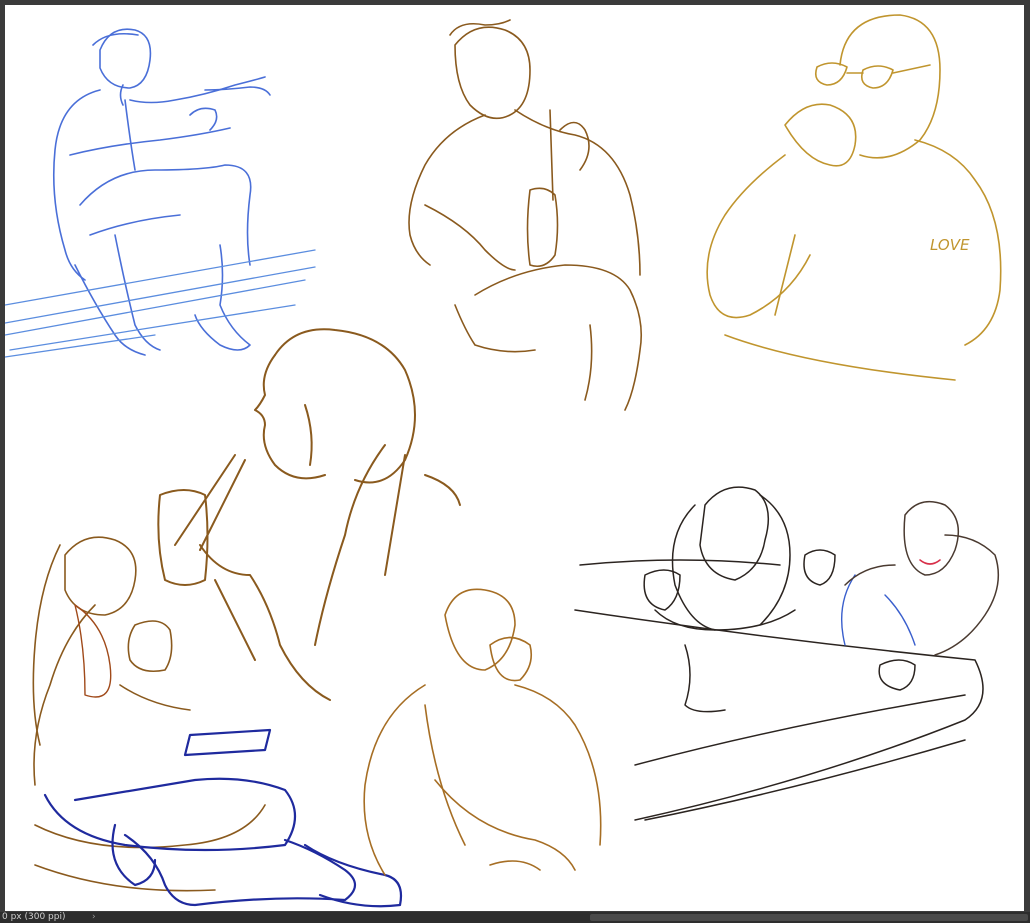  What do you see at coordinates (930, 562) in the screenshot?
I see `laughing-mouth` at bounding box center [930, 562].